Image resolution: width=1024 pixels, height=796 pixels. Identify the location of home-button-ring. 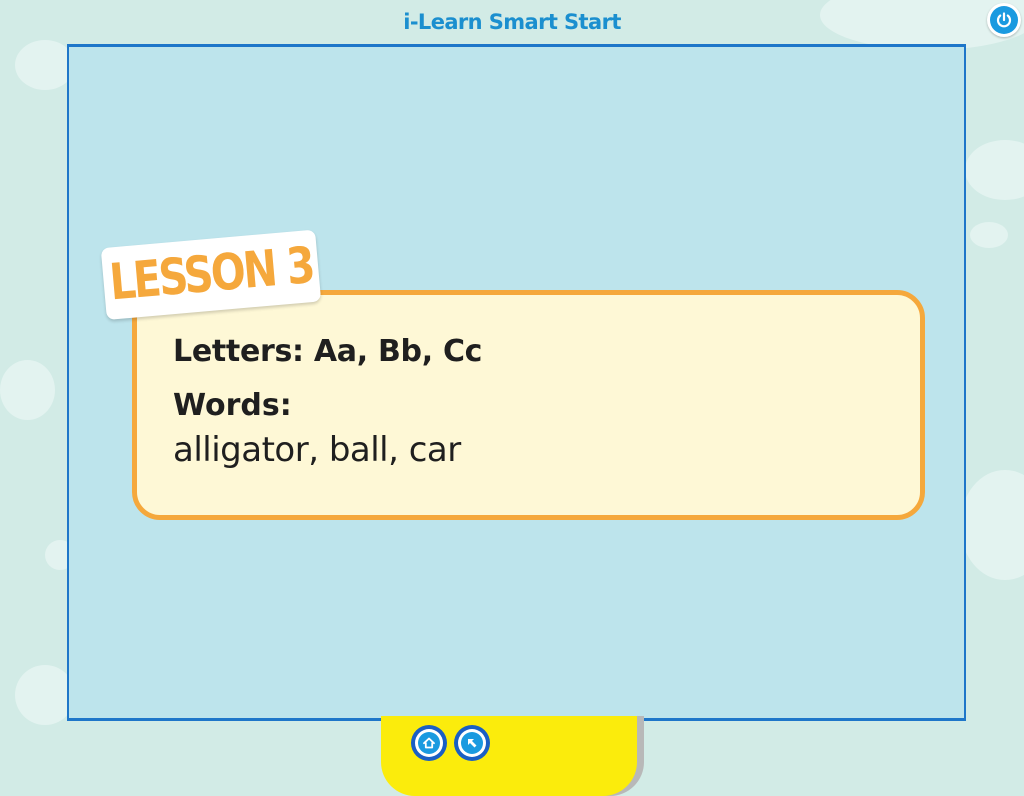
(429, 743).